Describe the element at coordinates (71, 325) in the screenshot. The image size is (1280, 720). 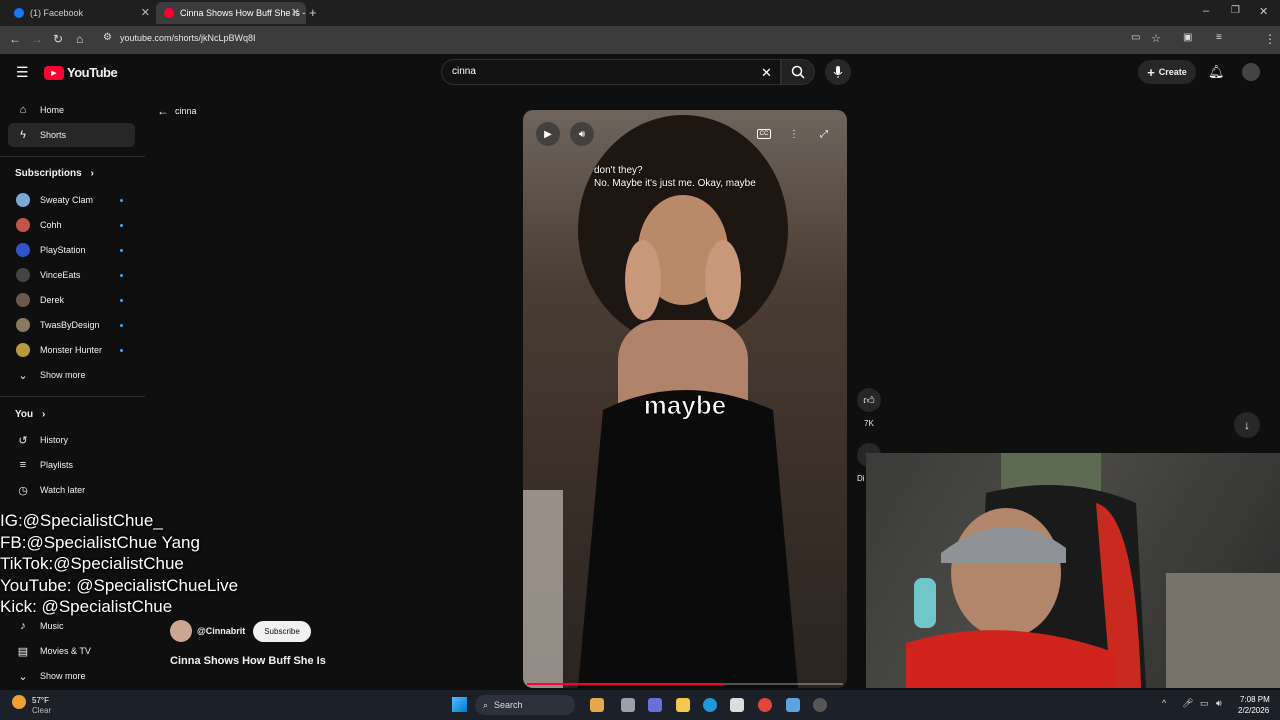
I see `sidebar-item-twasbydesign: TwasByDesign` at that location.